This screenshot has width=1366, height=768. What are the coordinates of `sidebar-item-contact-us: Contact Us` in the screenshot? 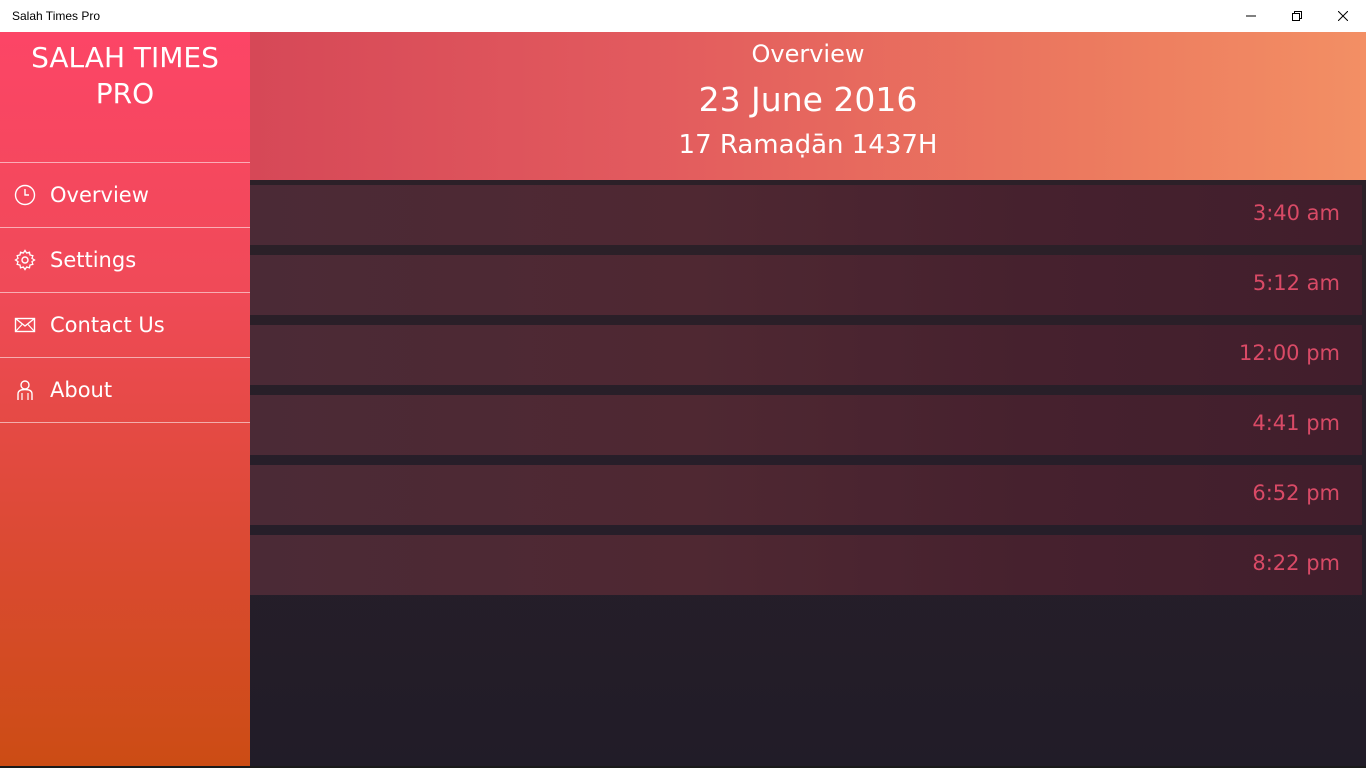 It's located at (125, 325).